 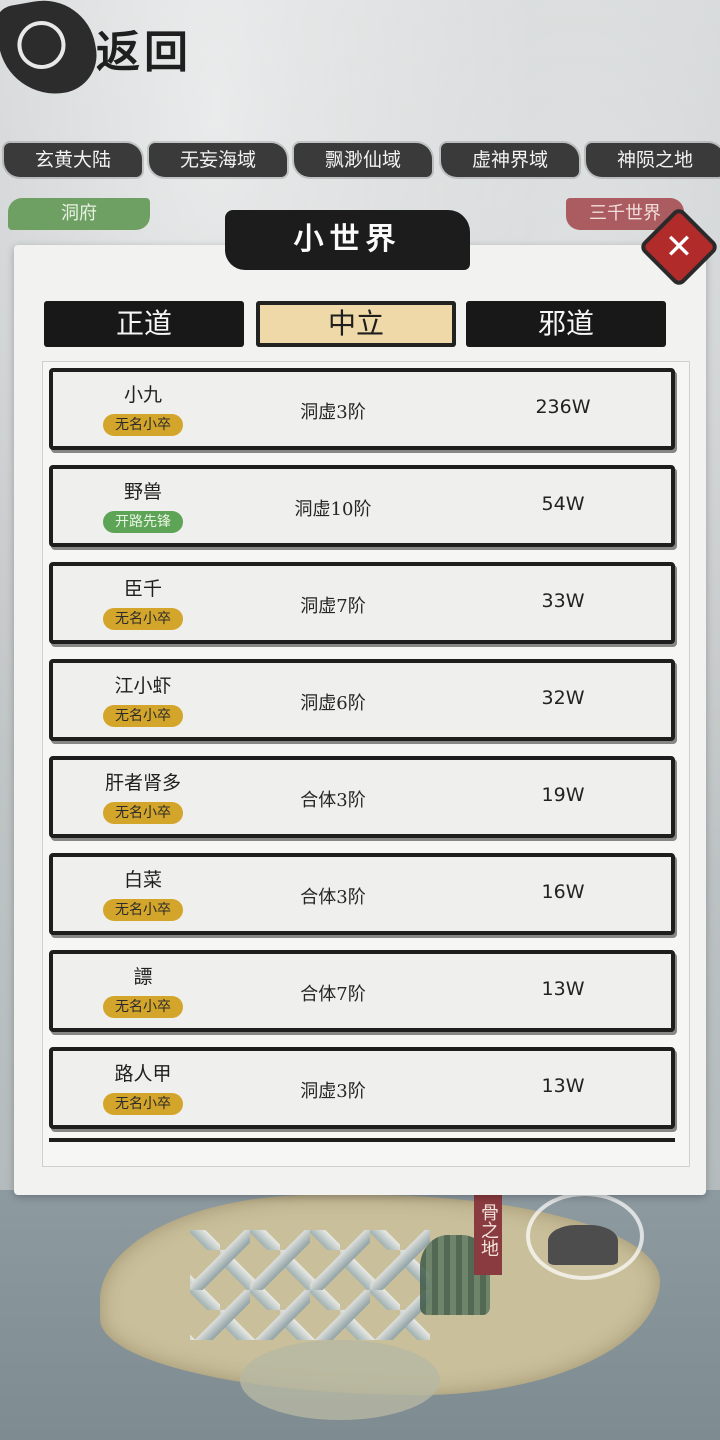 What do you see at coordinates (333, 606) in the screenshot?
I see `cultivation-realm: 洞虚7阶` at bounding box center [333, 606].